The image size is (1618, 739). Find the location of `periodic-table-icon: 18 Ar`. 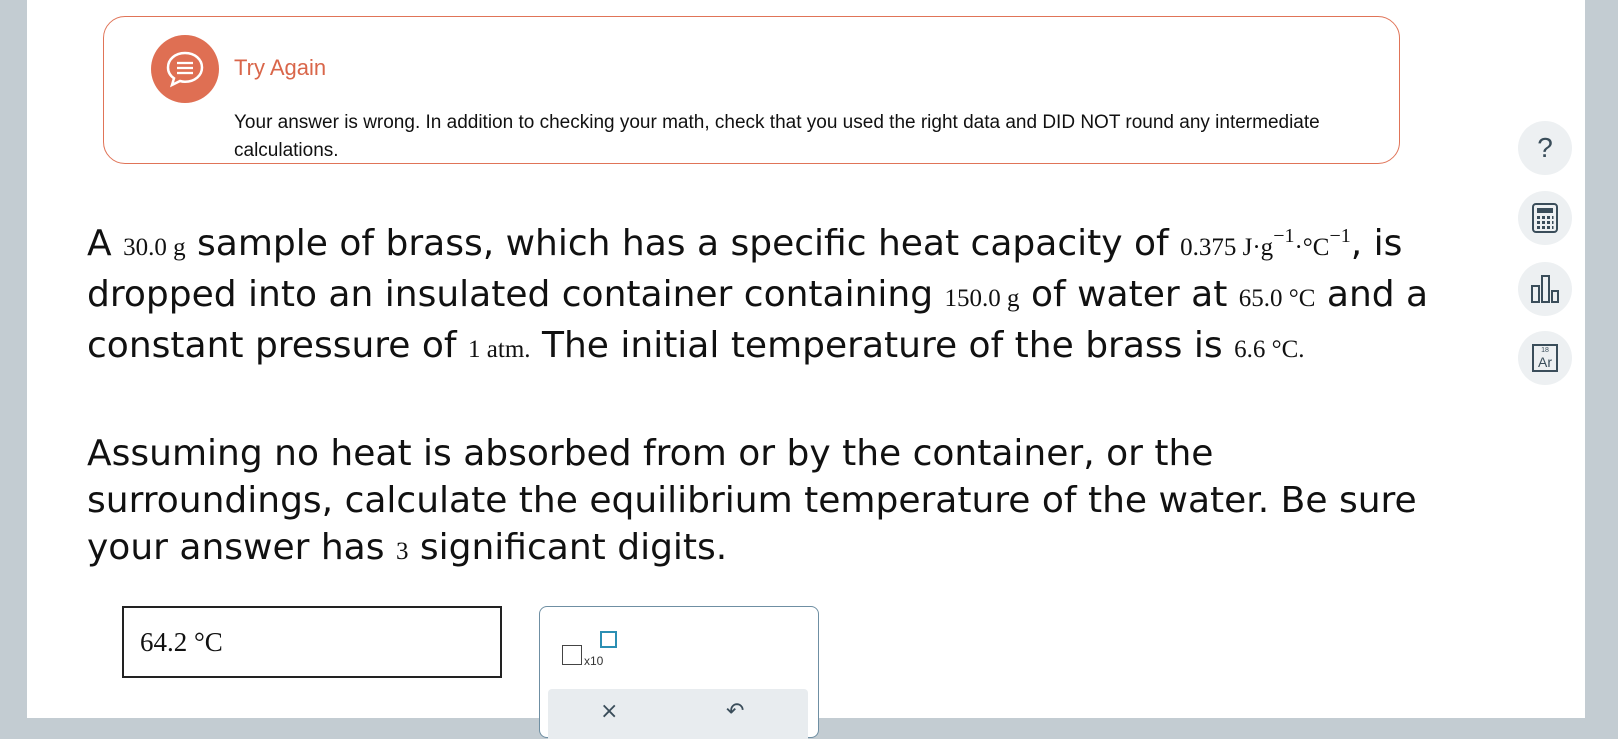

periodic-table-icon: 18 Ar is located at coordinates (1545, 358).